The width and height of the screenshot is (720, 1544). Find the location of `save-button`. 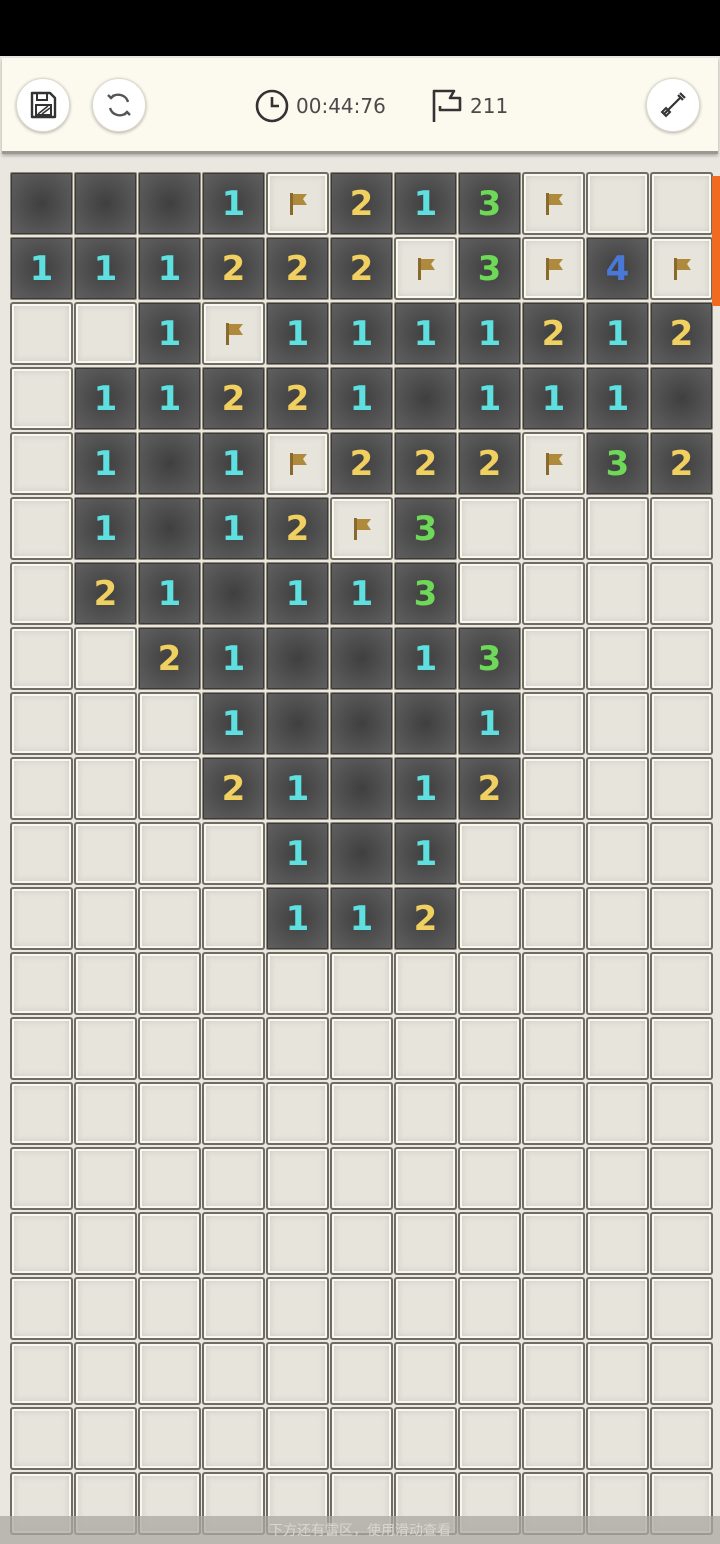

save-button is located at coordinates (43, 105).